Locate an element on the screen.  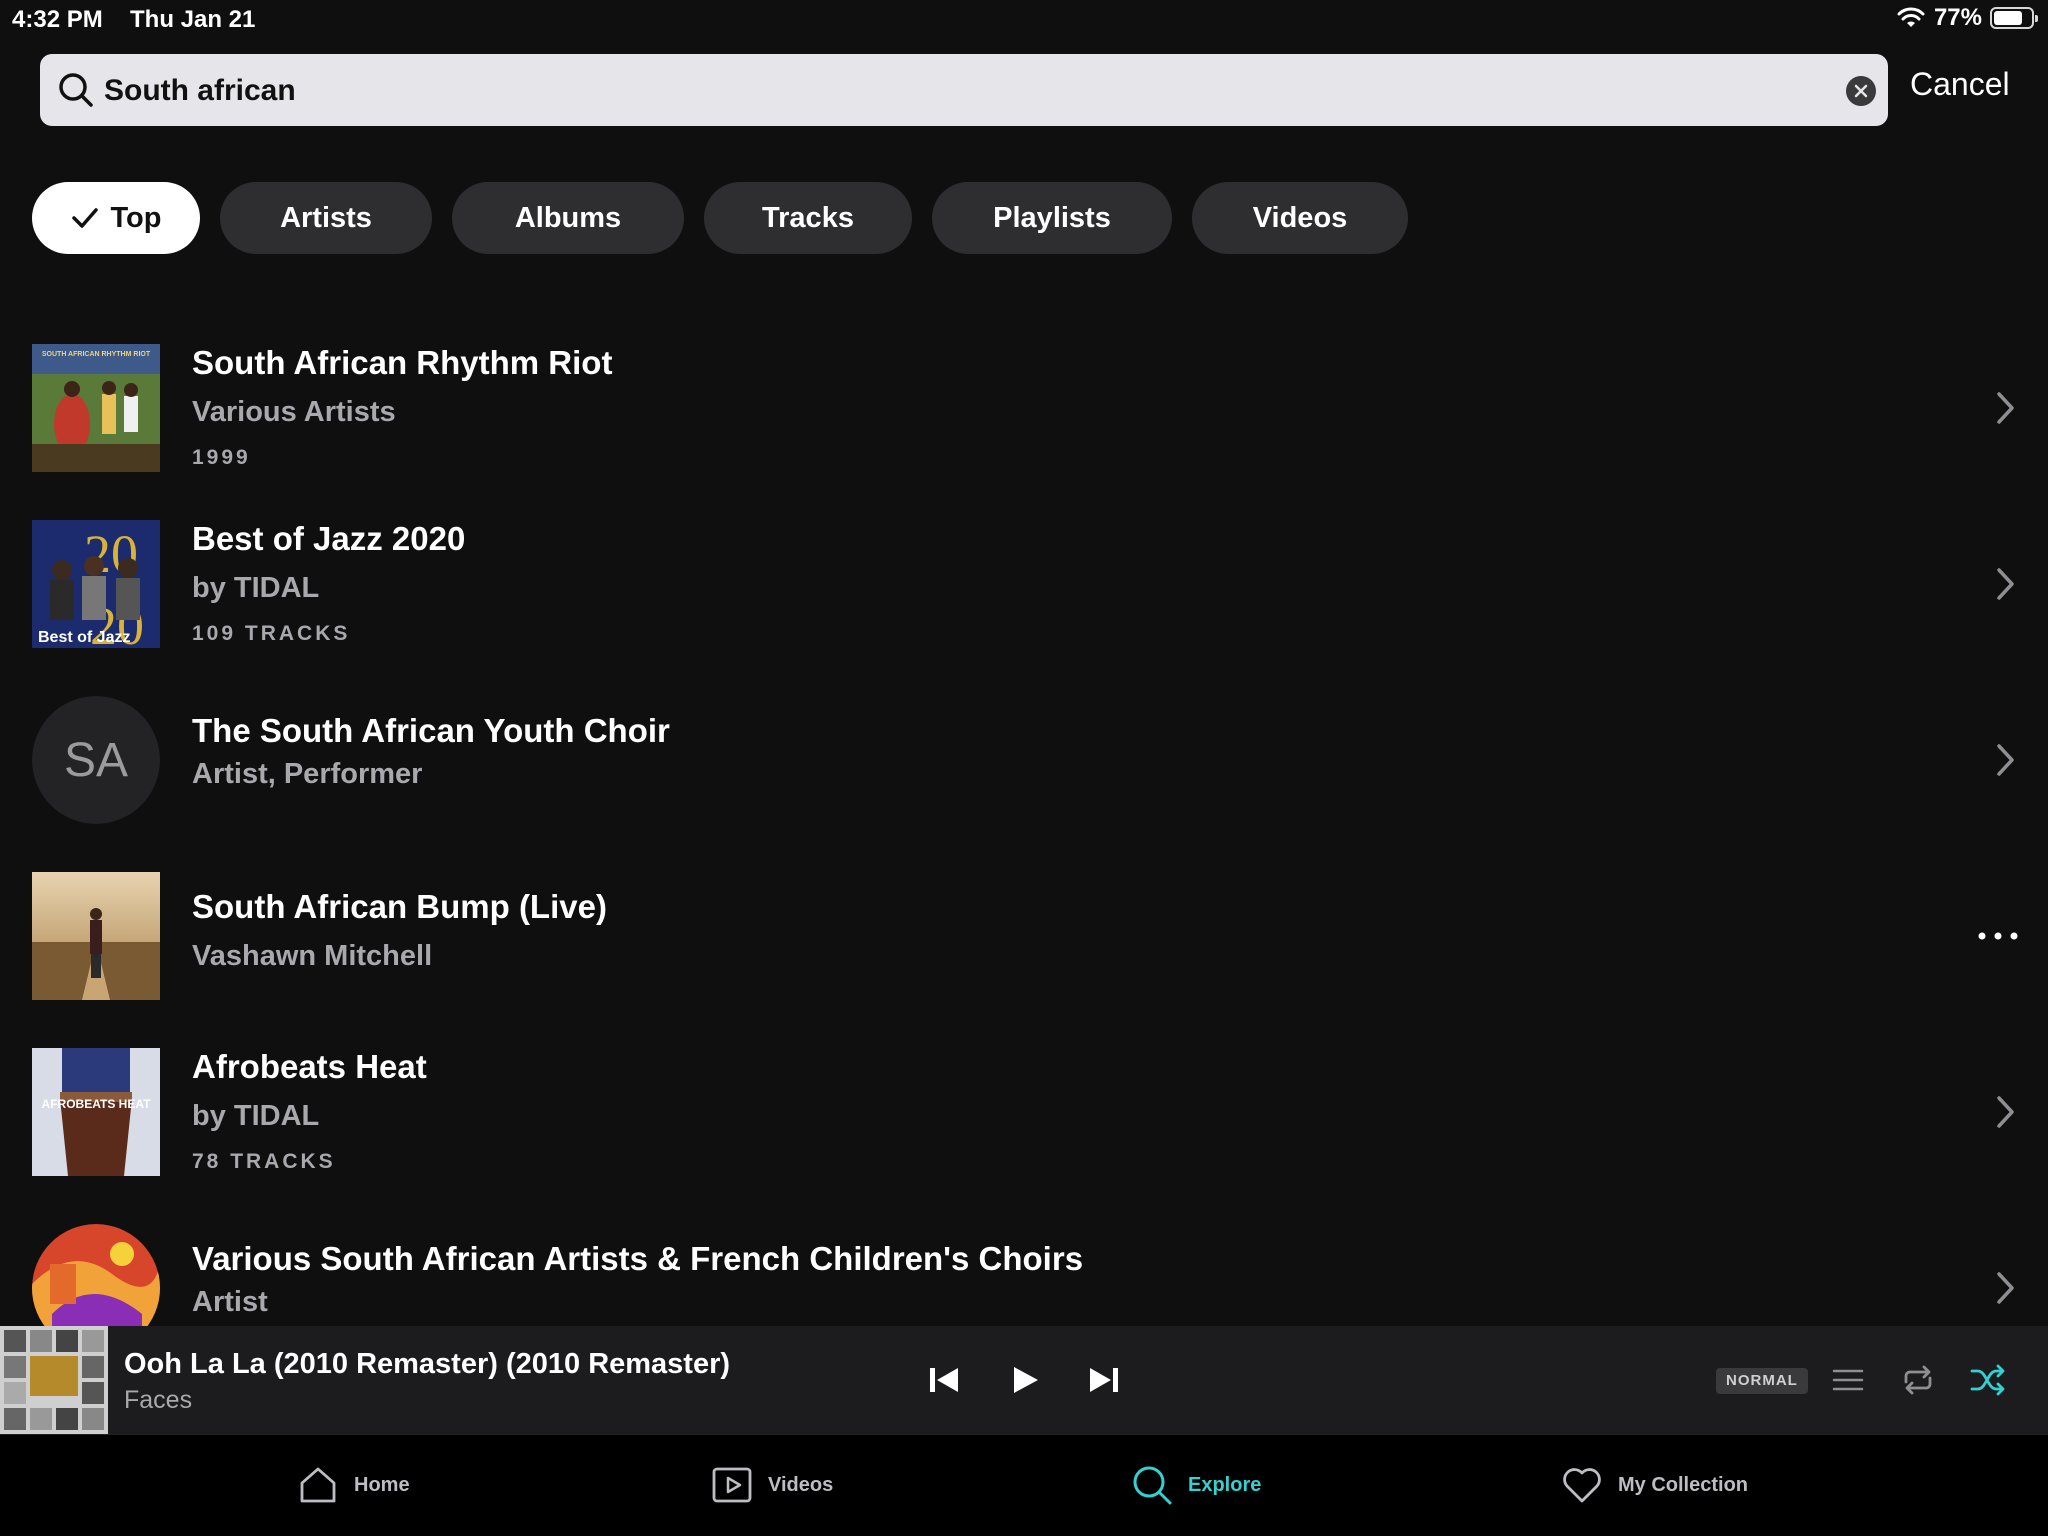
filter-chip-artists: Artists is located at coordinates (326, 218).